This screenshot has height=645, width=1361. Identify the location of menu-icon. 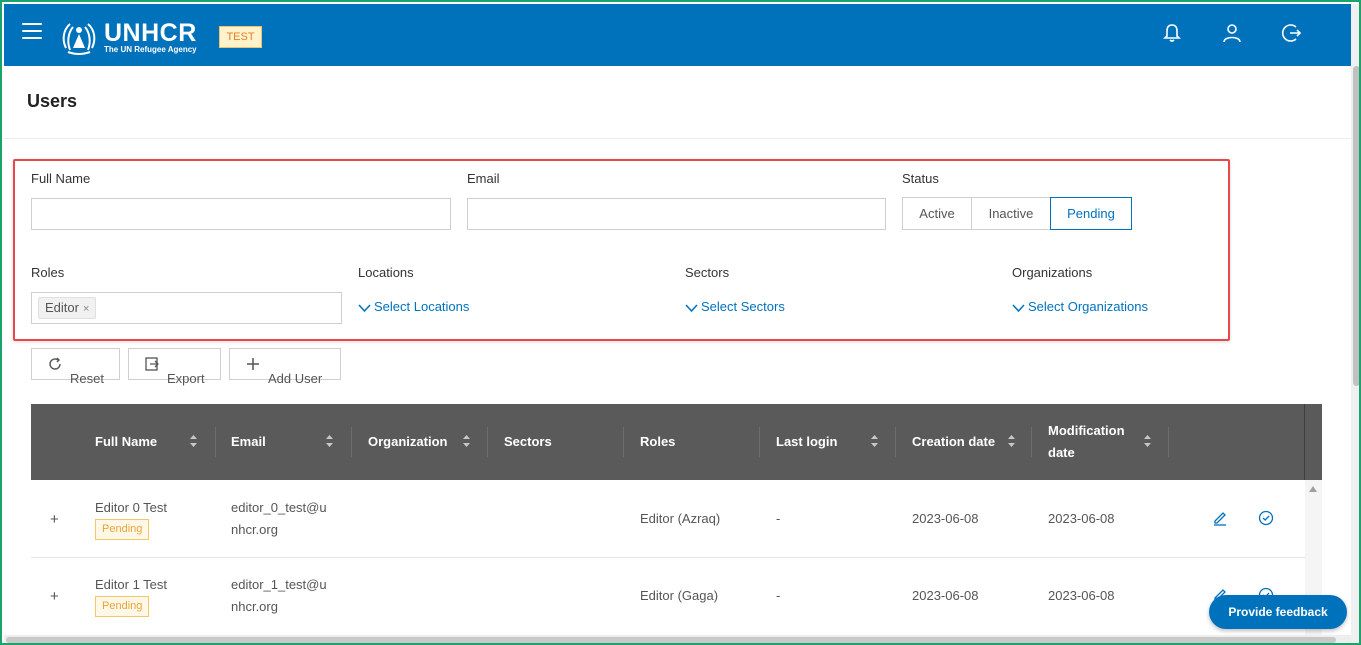
(32, 32).